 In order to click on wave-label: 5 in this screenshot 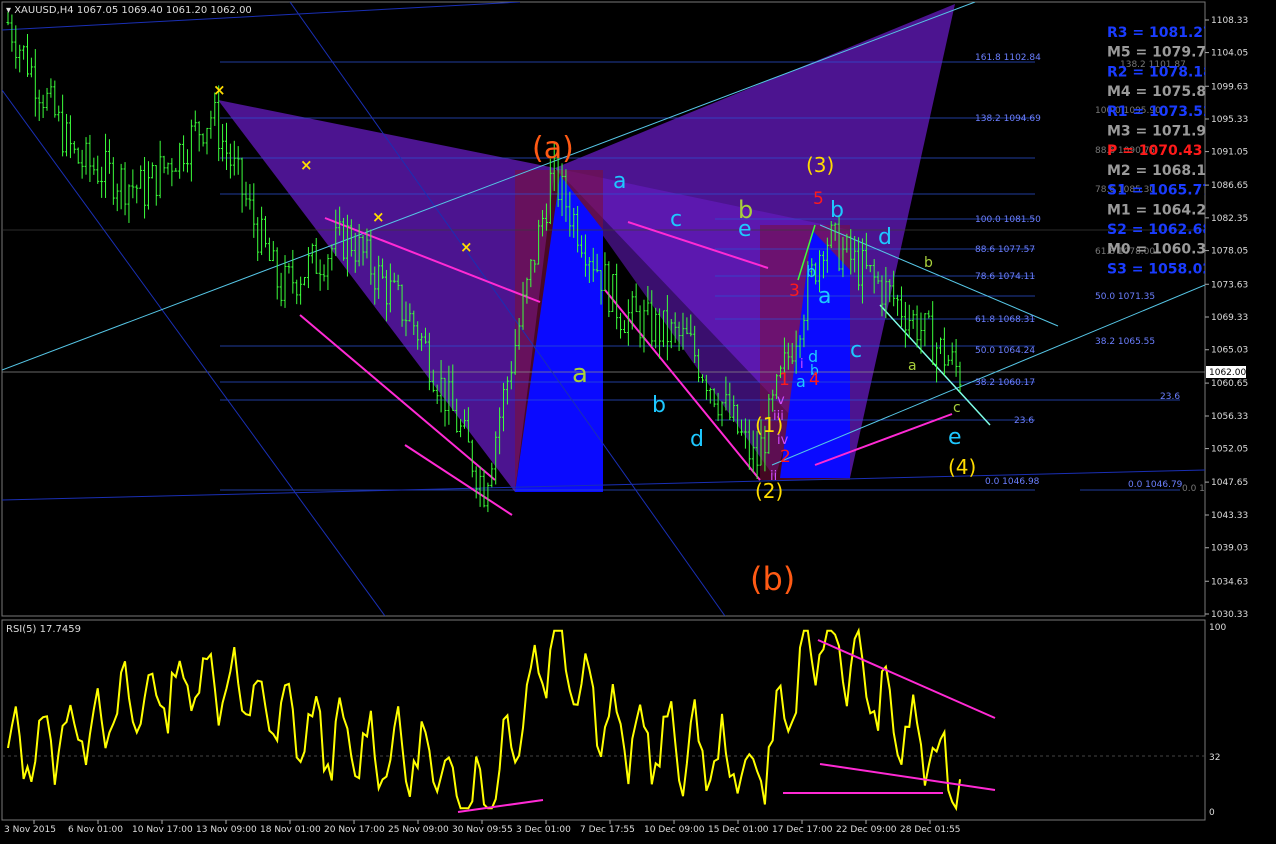, I will do `click(818, 199)`.